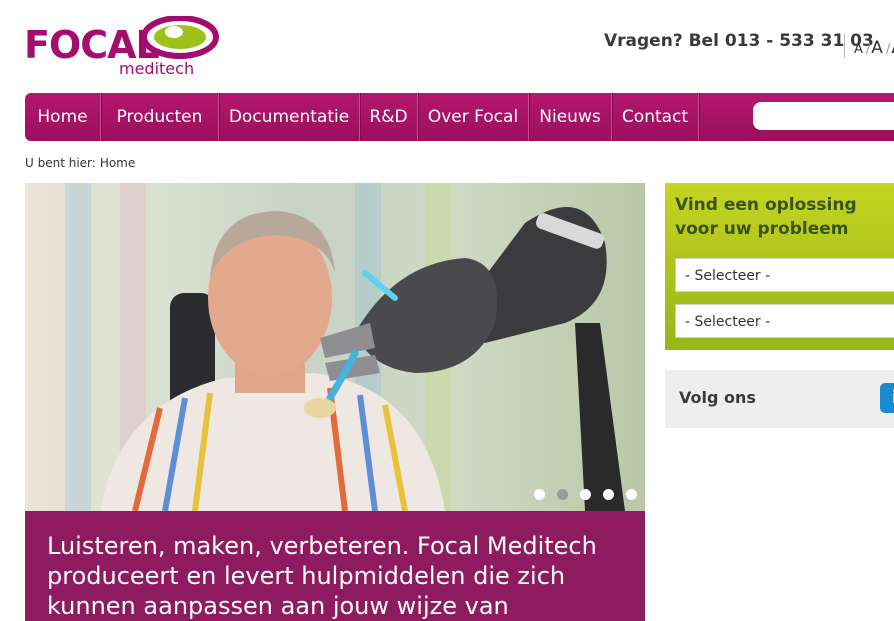 The width and height of the screenshot is (894, 621). What do you see at coordinates (784, 275) in the screenshot?
I see `problem-select-1: - Selecteer -` at bounding box center [784, 275].